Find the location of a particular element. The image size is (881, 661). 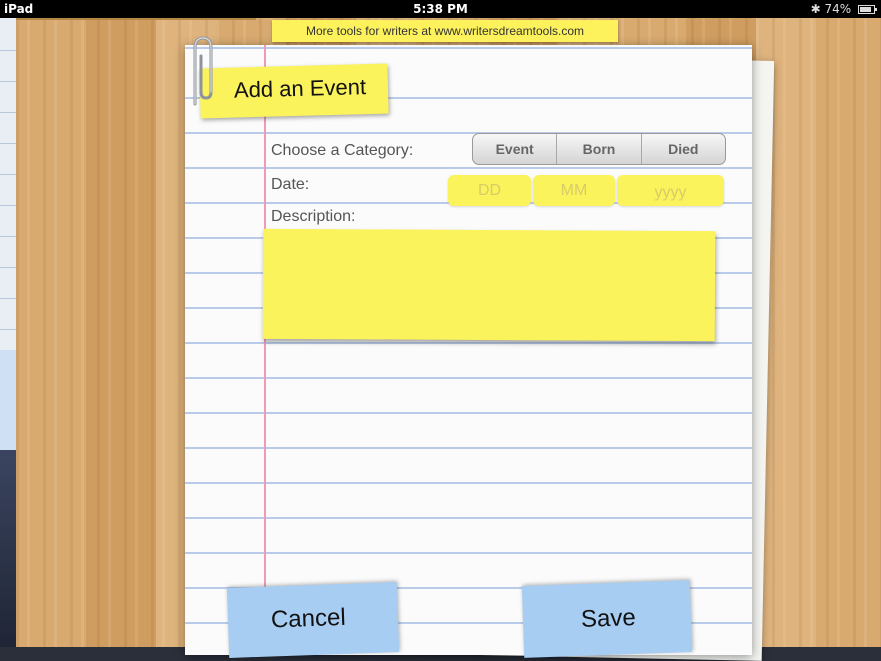

status-right: ✱ 74% is located at coordinates (843, 9).